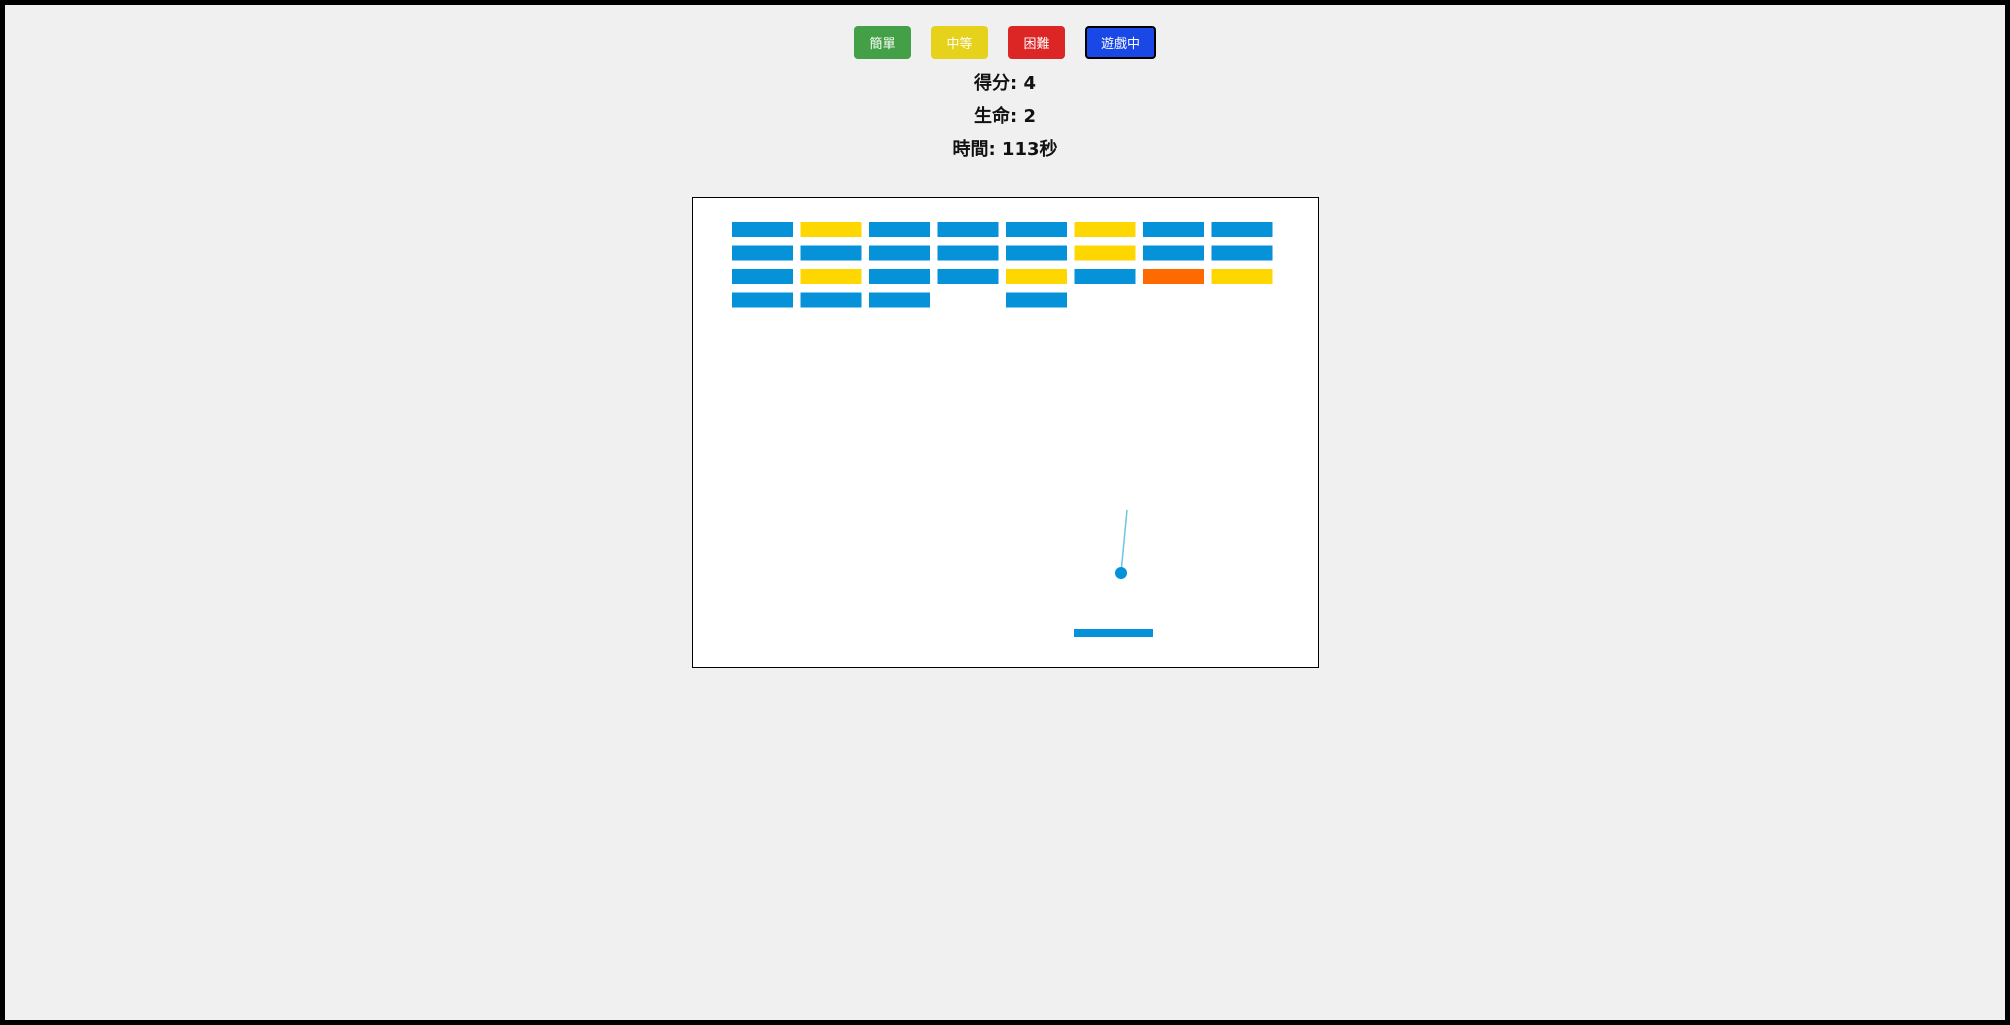 The width and height of the screenshot is (2010, 1025). Describe the element at coordinates (1002, 429) in the screenshot. I see `game-board-svg` at that location.